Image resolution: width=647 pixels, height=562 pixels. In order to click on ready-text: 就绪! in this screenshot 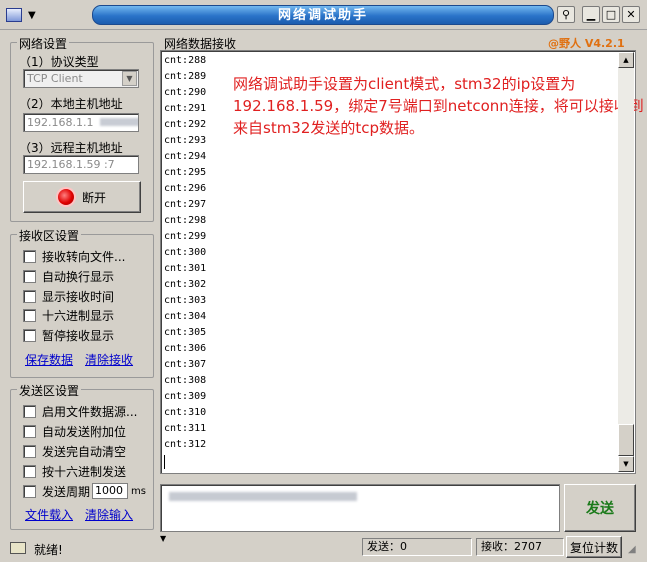, I will do `click(48, 550)`.